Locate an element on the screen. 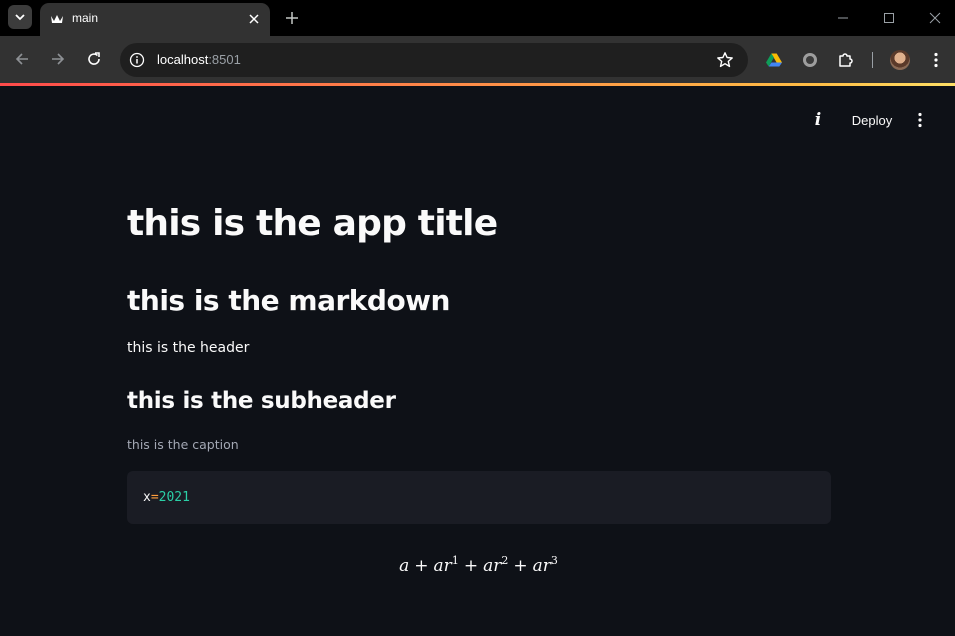  info-button: i is located at coordinates (818, 120).